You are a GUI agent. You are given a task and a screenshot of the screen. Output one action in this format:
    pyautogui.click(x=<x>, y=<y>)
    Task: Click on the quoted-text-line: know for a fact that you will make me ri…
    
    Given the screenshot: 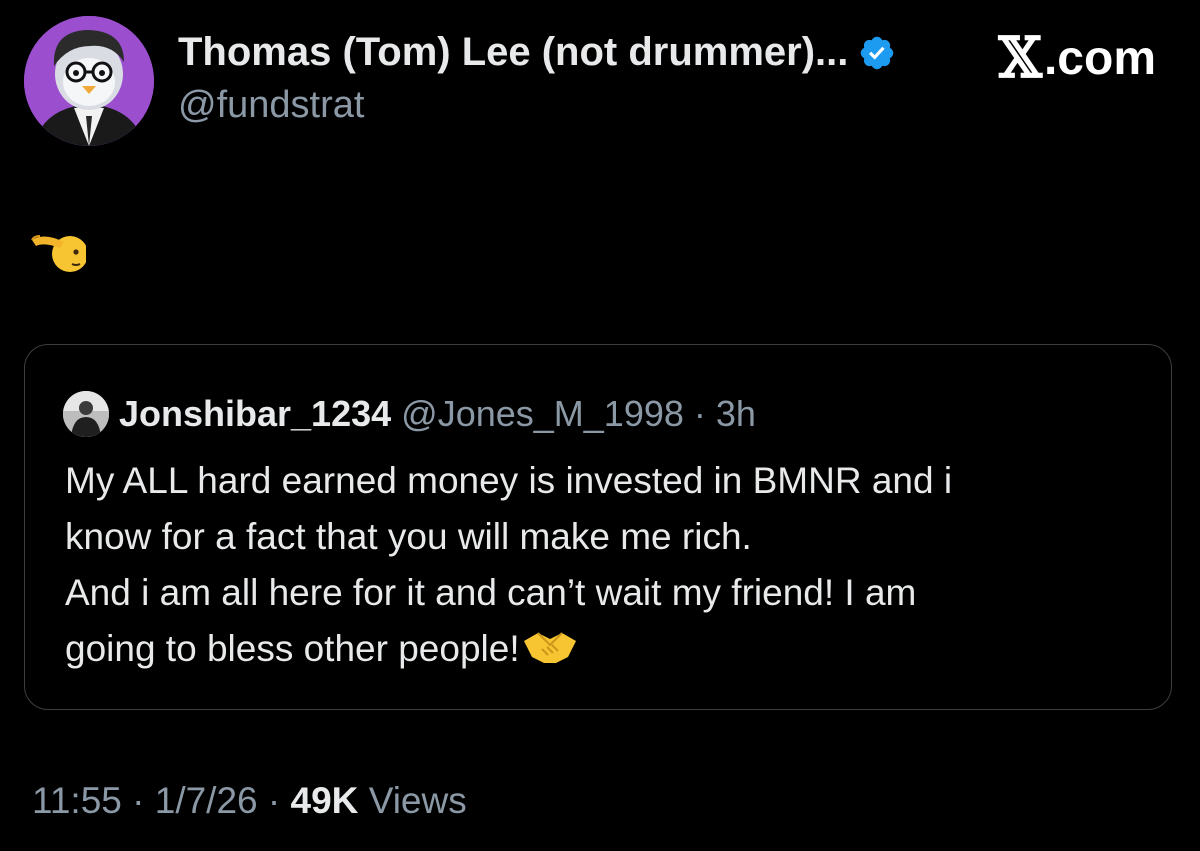 What is the action you would take?
    pyautogui.click(x=408, y=536)
    